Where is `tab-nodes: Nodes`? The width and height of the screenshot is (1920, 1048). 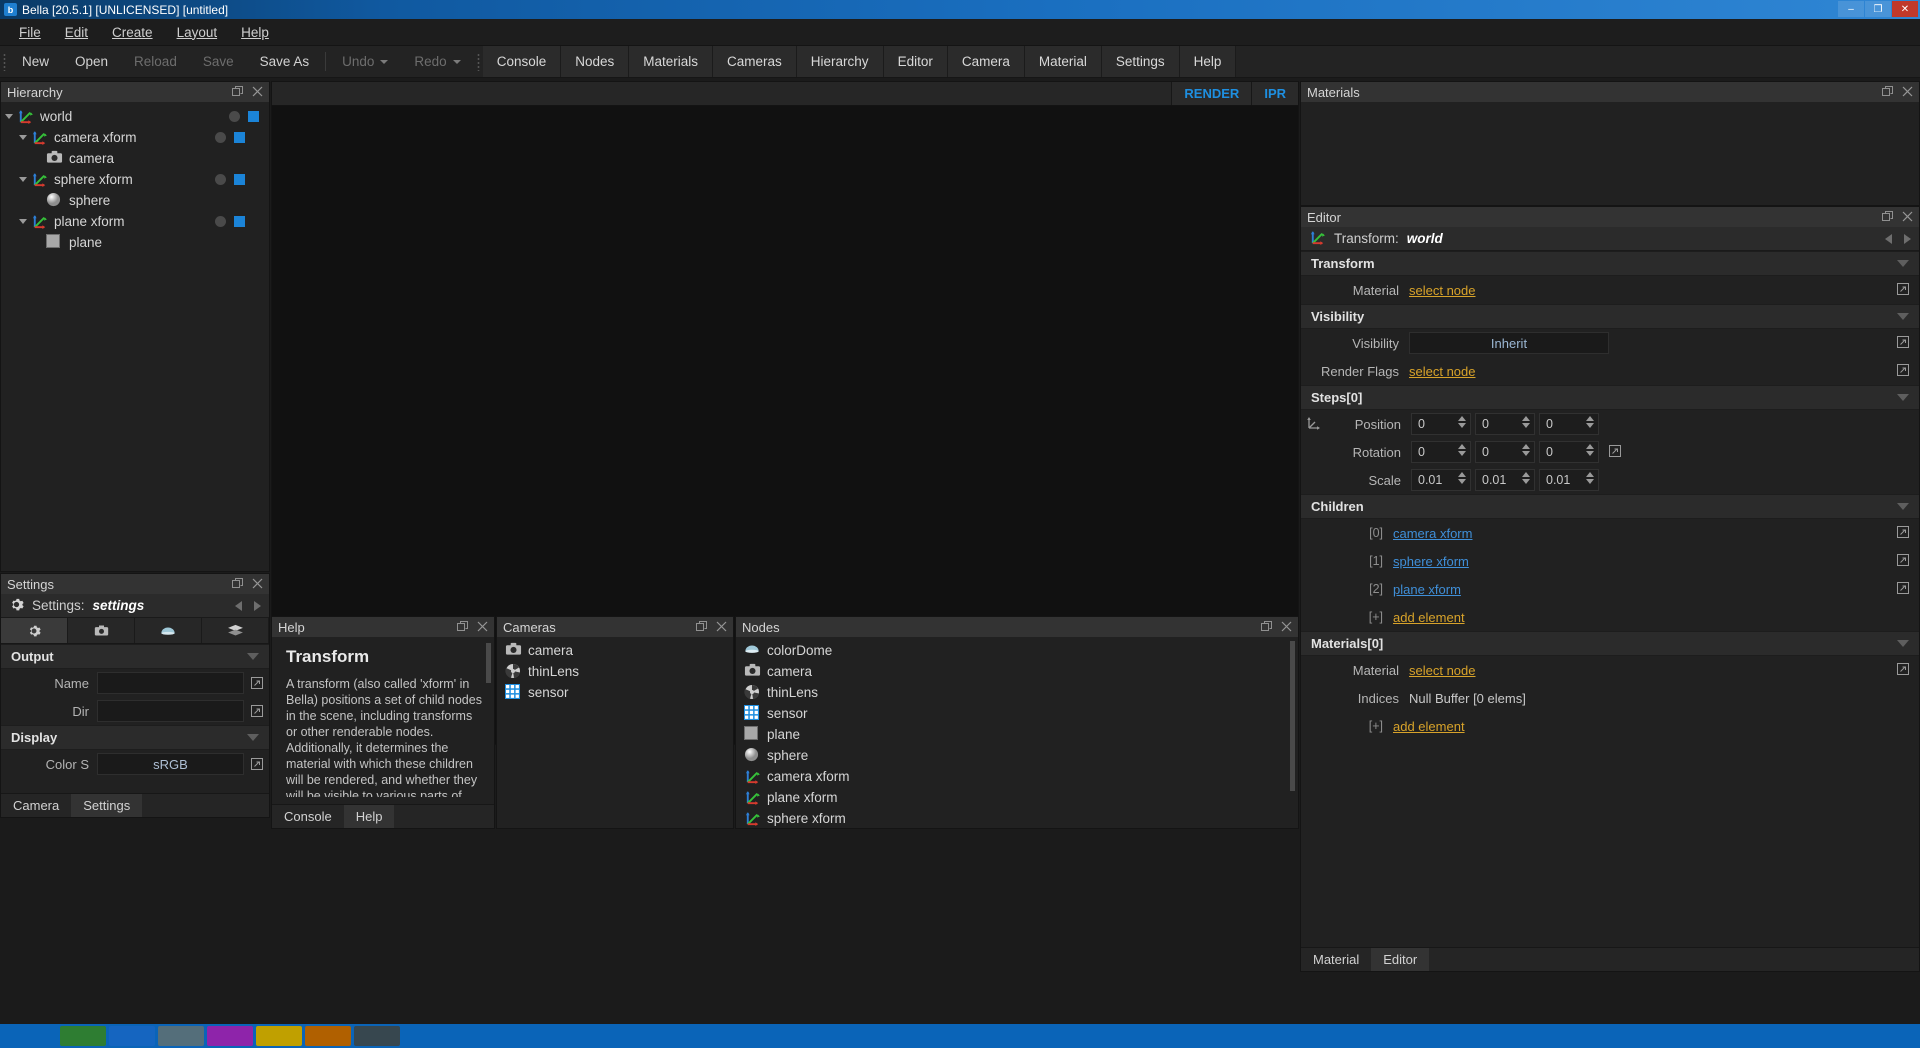 tab-nodes: Nodes is located at coordinates (595, 61).